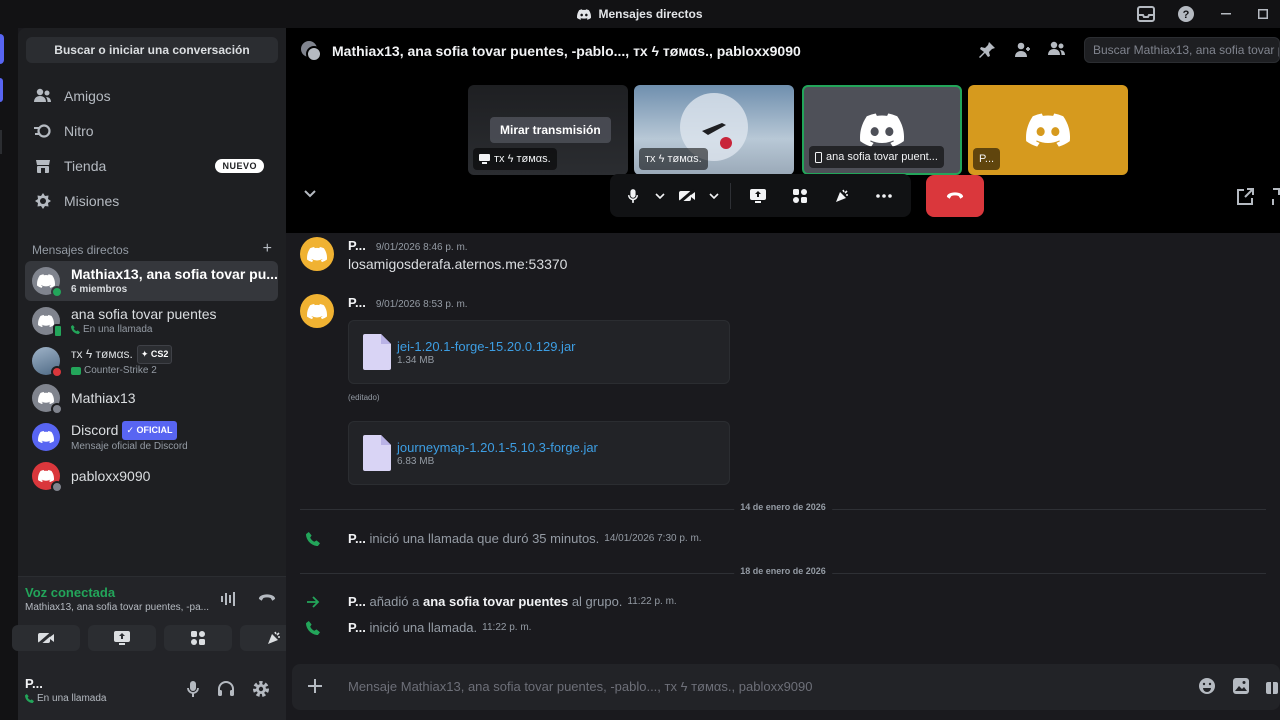 This screenshot has width=1280, height=720. Describe the element at coordinates (783, 507) in the screenshot. I see `date-divider-label: 14 de enero de 2026` at that location.